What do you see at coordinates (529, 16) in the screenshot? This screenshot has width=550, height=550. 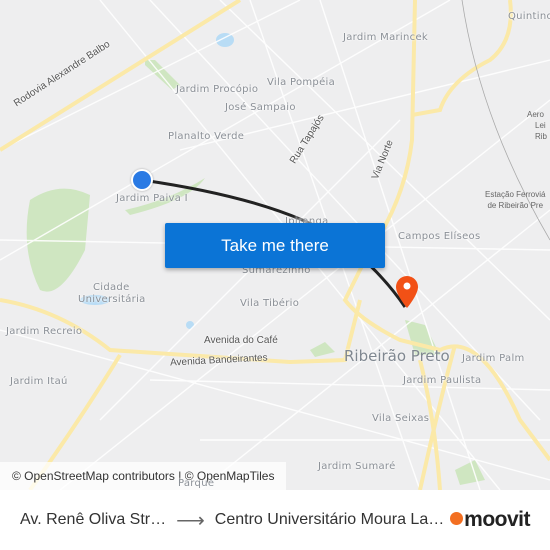 I see `map-label: Quintino` at bounding box center [529, 16].